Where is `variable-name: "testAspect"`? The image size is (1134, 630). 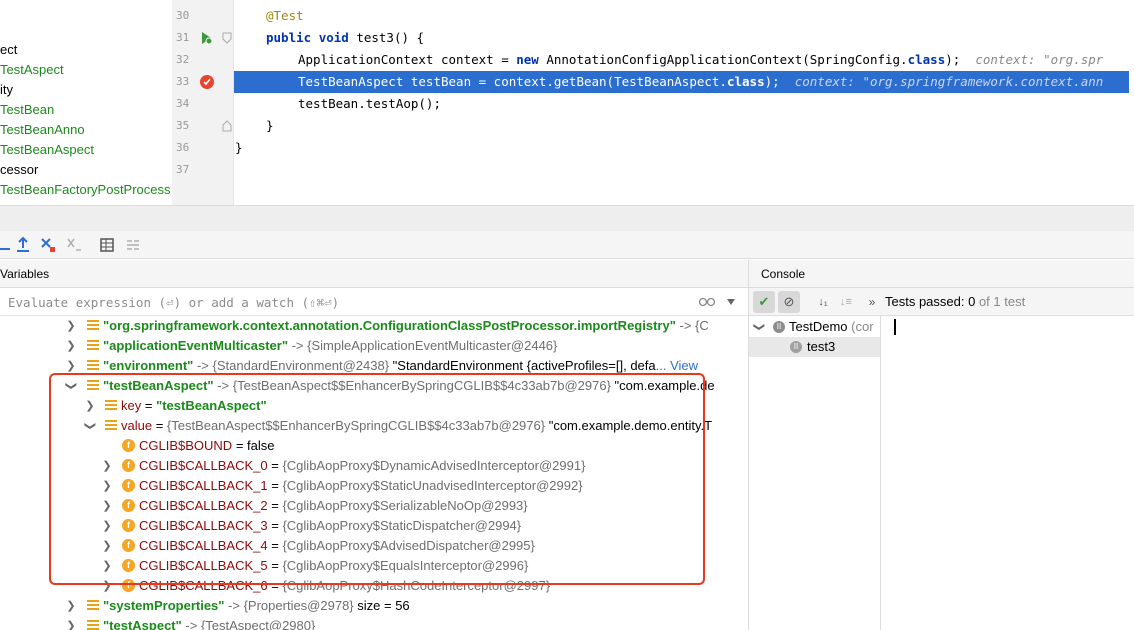 variable-name: "testAspect" is located at coordinates (142, 624).